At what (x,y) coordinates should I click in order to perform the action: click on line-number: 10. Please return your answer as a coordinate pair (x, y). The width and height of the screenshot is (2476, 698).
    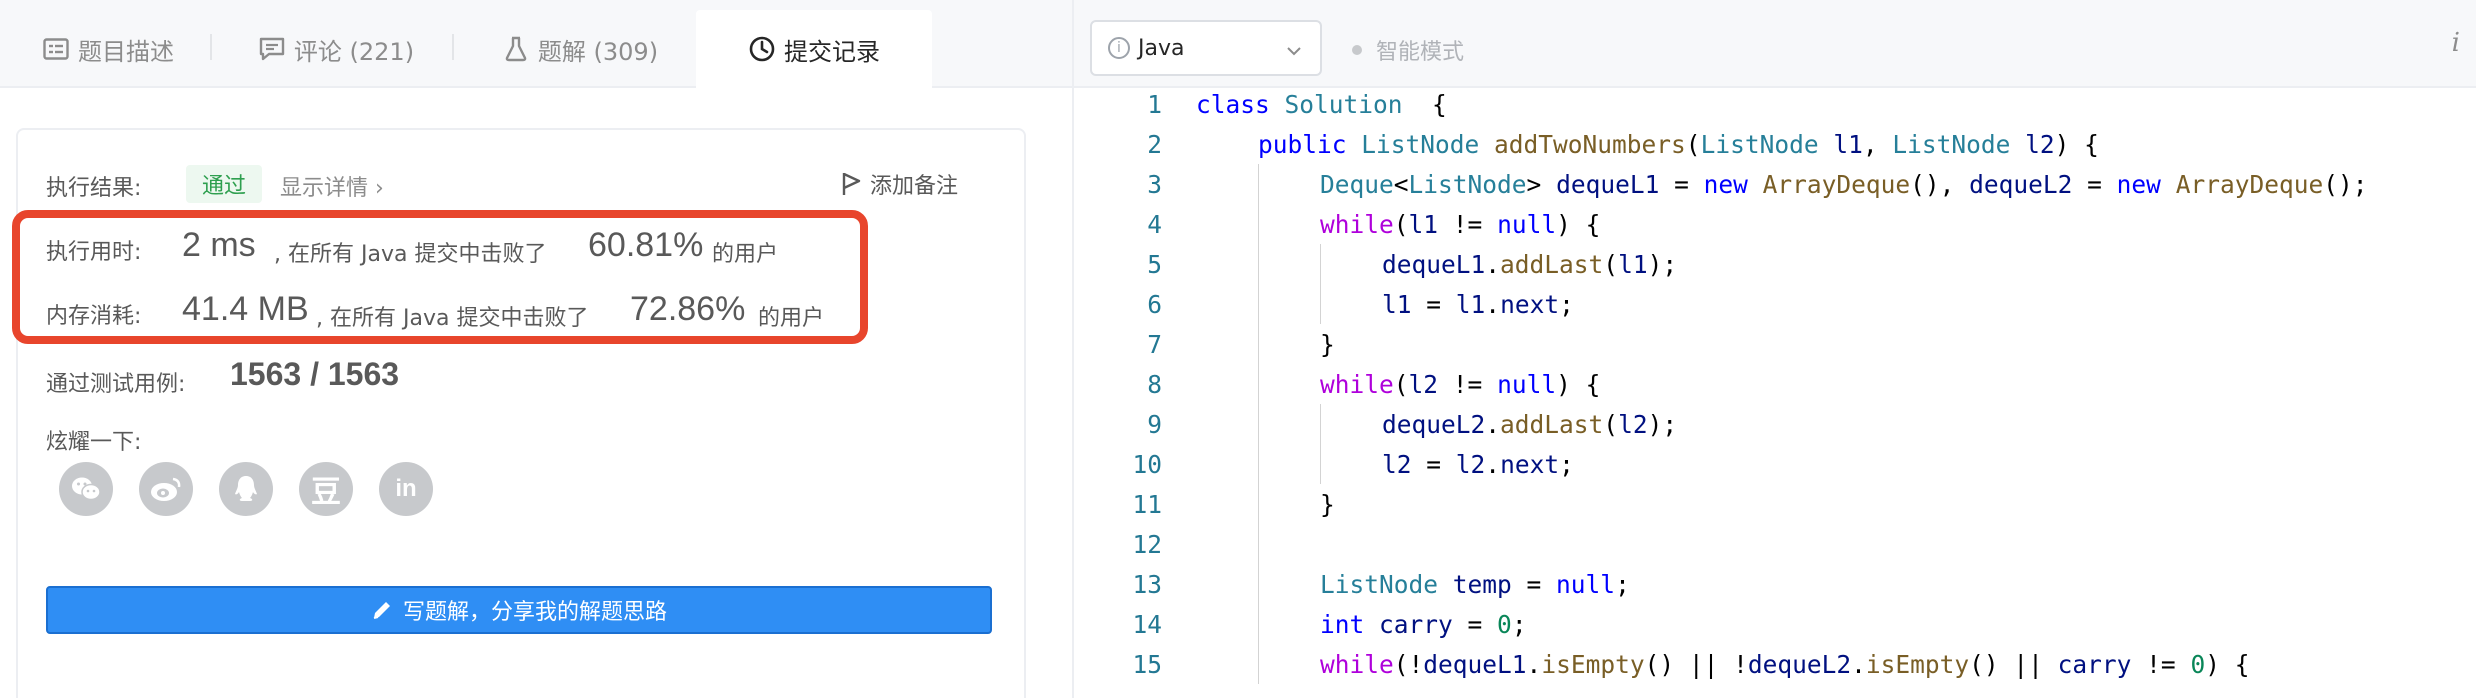
    Looking at the image, I should click on (1147, 464).